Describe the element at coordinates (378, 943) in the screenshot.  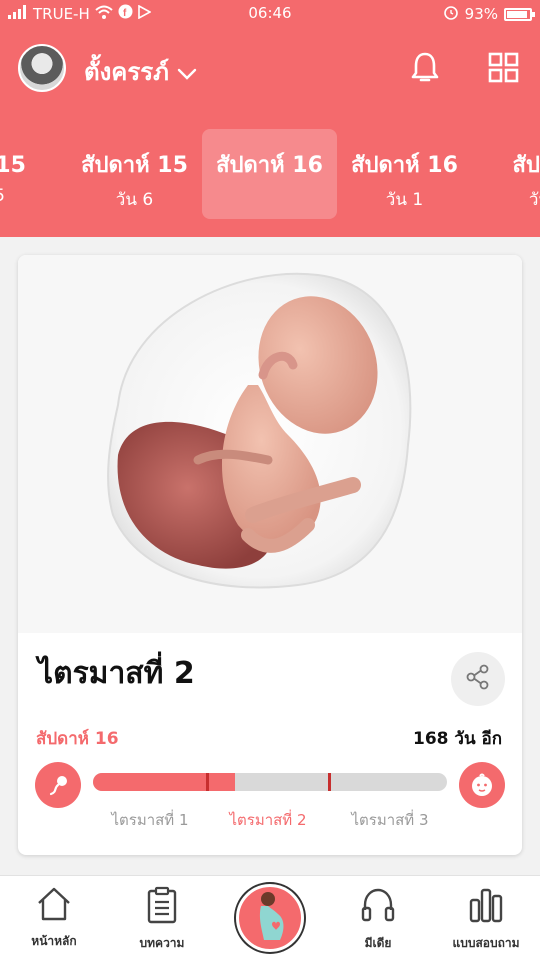
I see `nav-media-label: มีเดีย` at that location.